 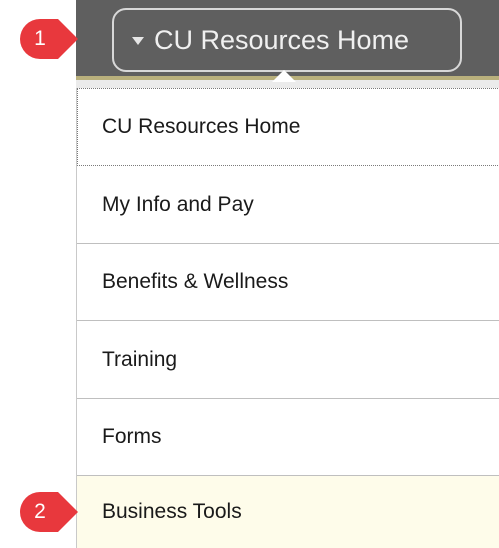 What do you see at coordinates (282, 39) in the screenshot?
I see `site-menu-label: CU Resources Home` at bounding box center [282, 39].